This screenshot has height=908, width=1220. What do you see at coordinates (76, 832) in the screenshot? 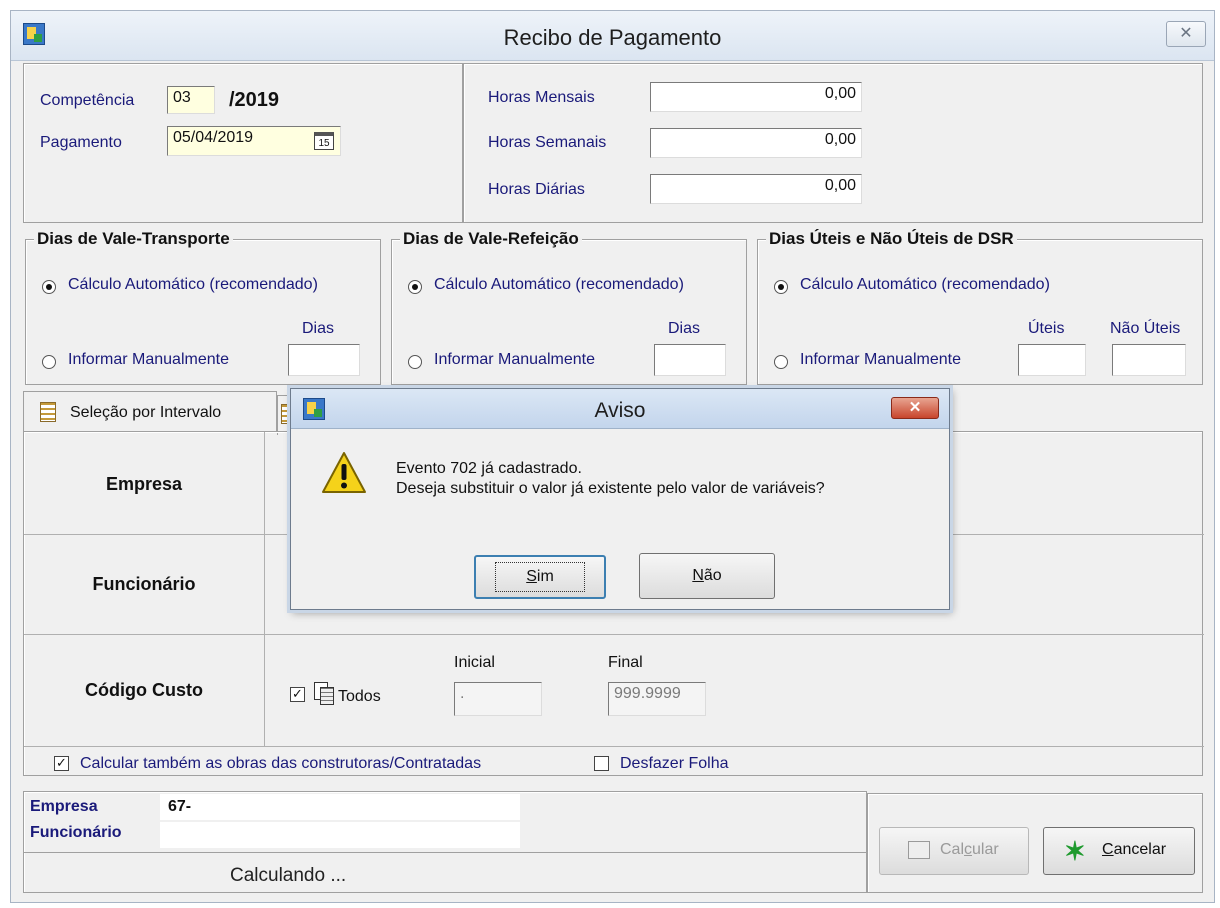
I see `status-funcionario-label: Funcionário` at bounding box center [76, 832].